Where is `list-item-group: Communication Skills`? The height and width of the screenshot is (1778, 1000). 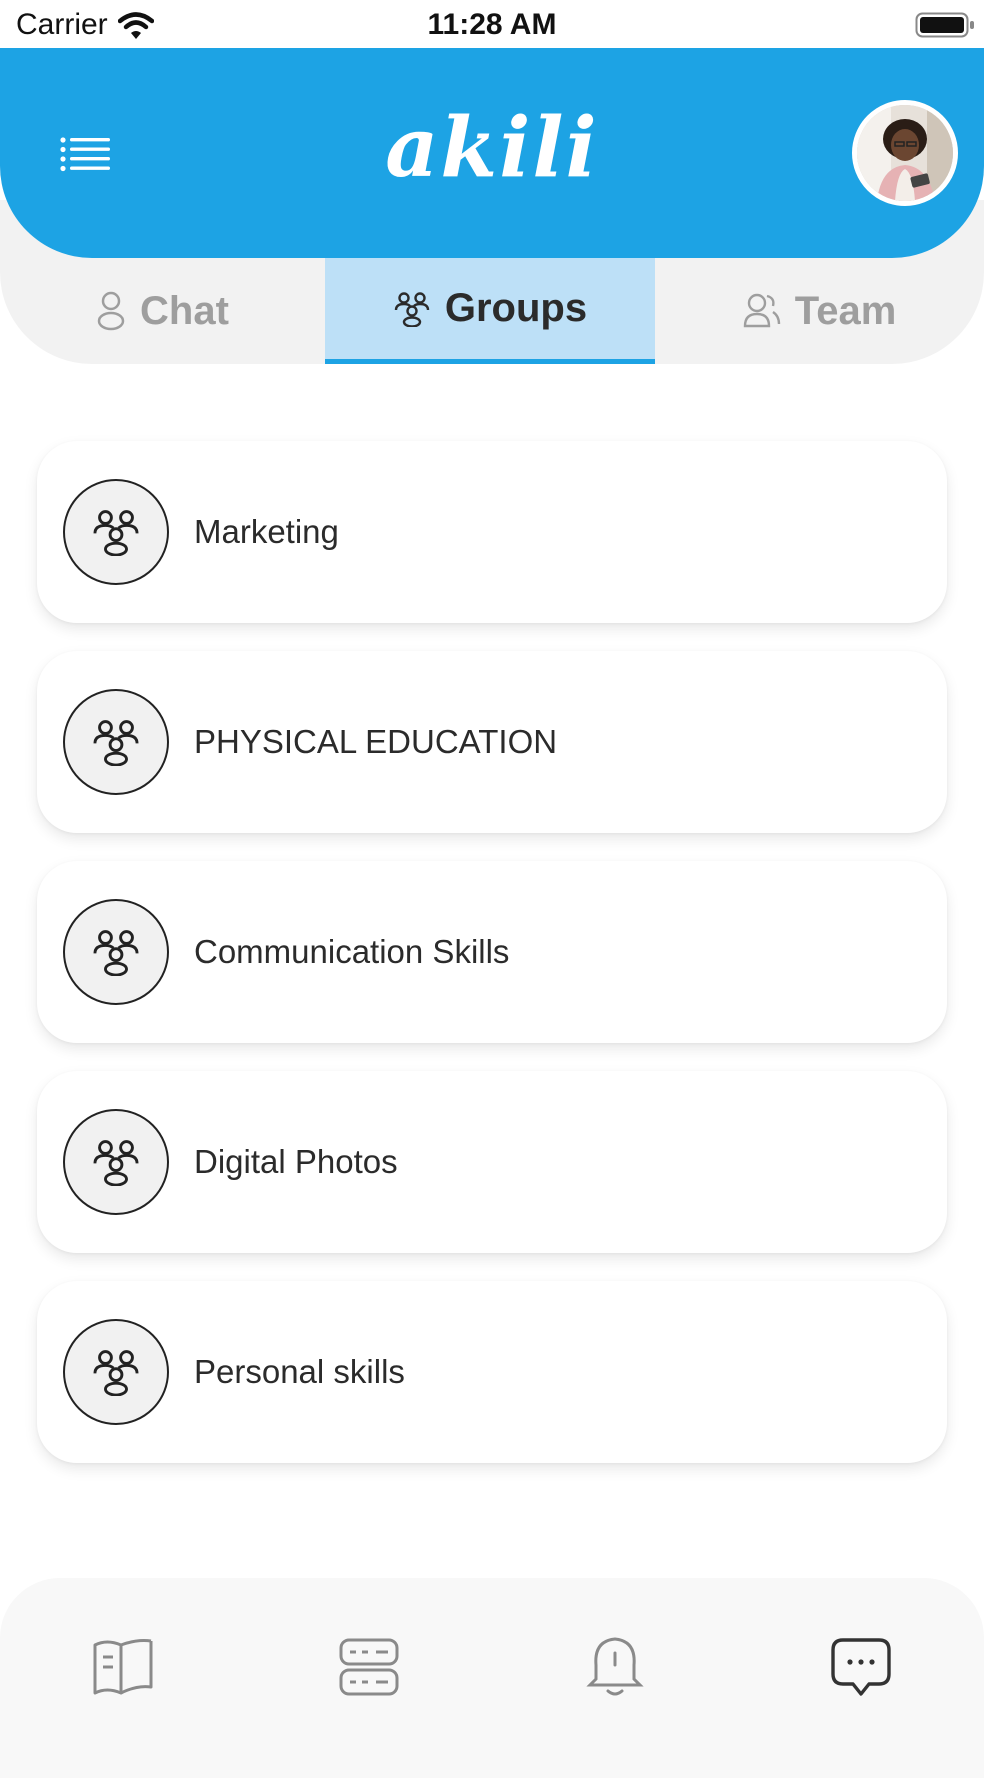
list-item-group: Communication Skills is located at coordinates (492, 952).